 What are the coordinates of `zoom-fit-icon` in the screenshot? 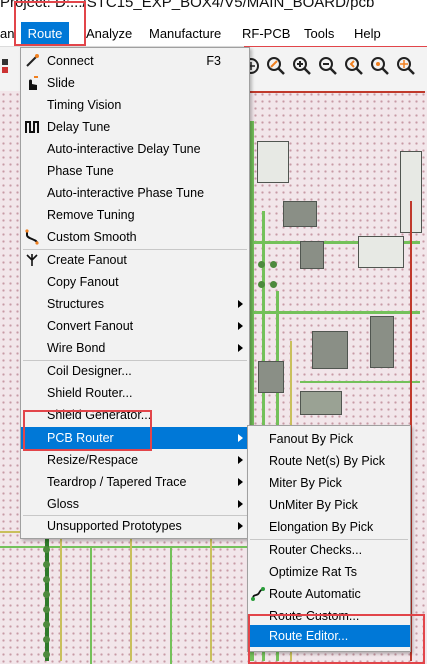 It's located at (406, 66).